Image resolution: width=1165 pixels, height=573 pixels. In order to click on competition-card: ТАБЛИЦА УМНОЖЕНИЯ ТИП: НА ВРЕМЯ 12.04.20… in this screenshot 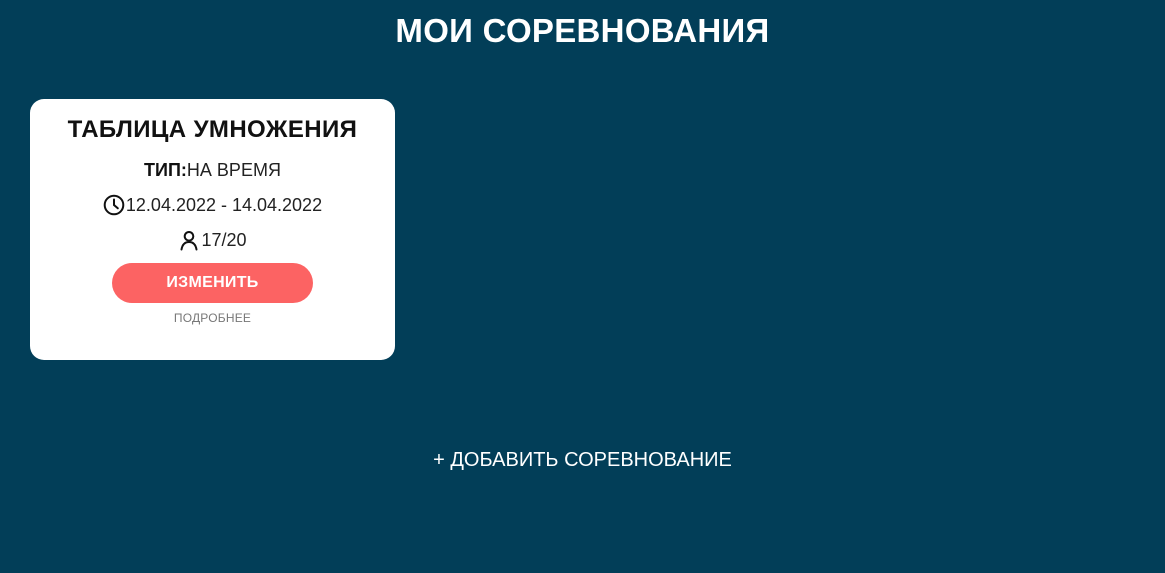, I will do `click(212, 229)`.